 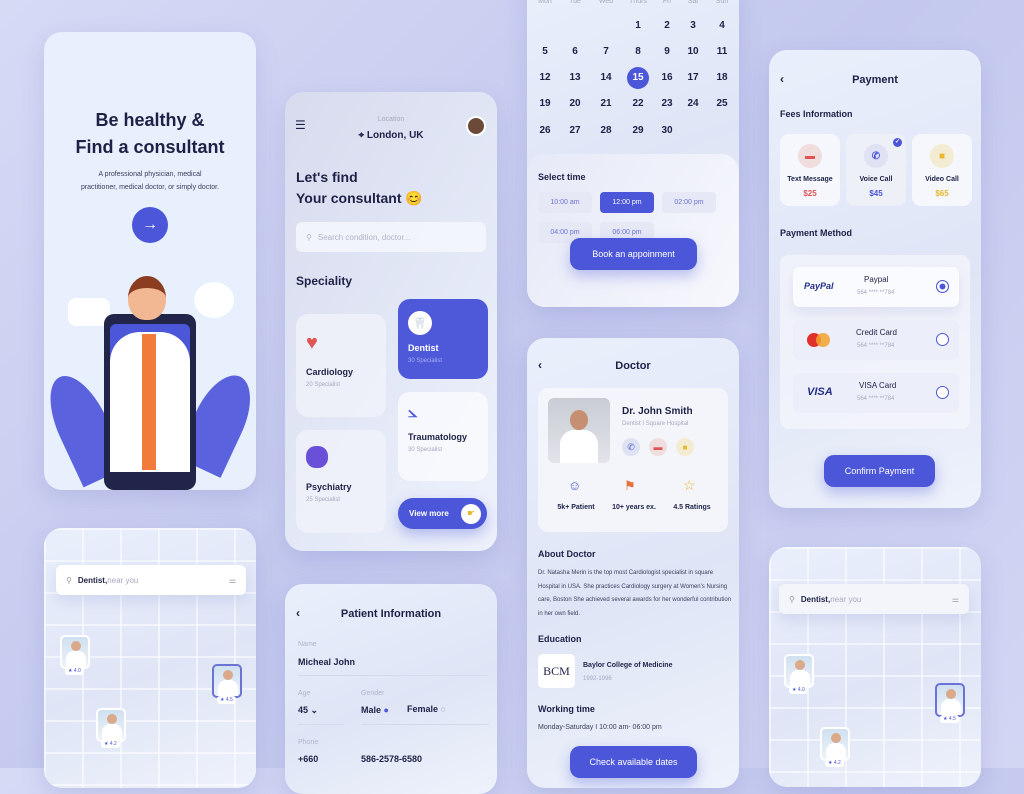 What do you see at coordinates (545, 130) in the screenshot?
I see `calendar-day: 26` at bounding box center [545, 130].